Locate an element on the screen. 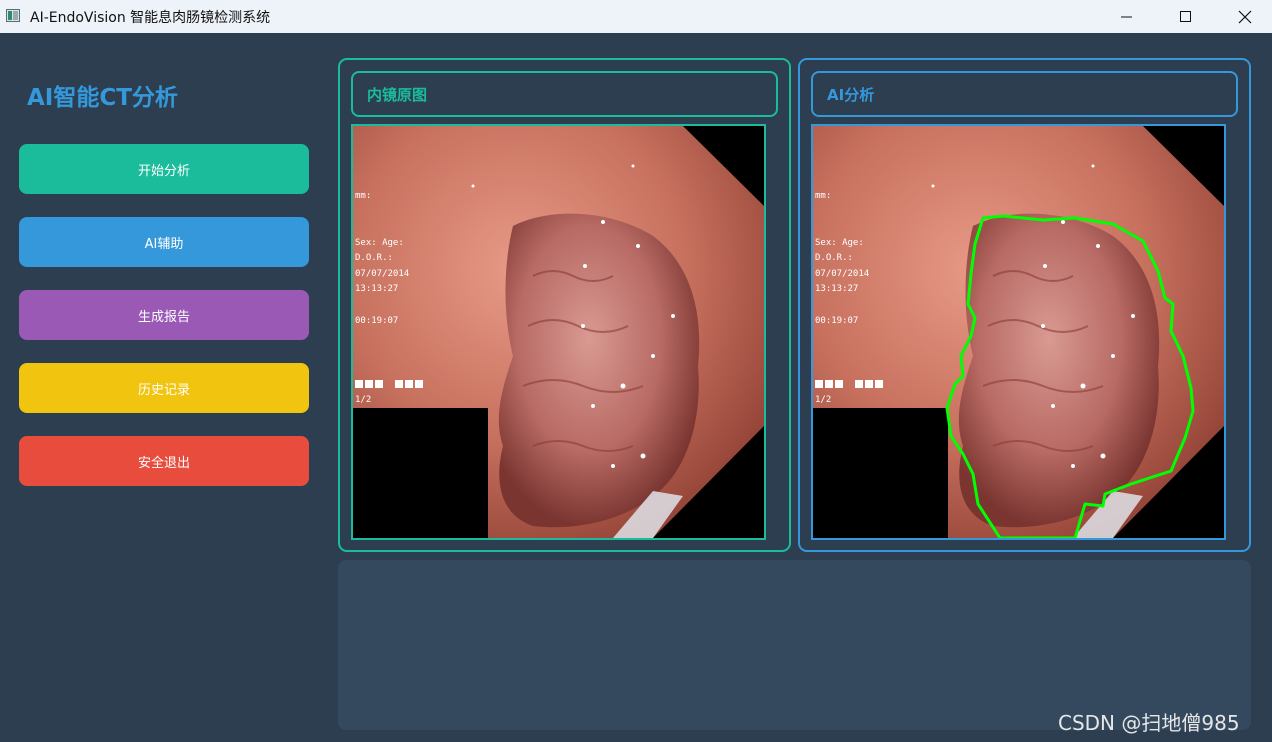 Image resolution: width=1272 pixels, height=742 pixels. sidebar-title: AI智能CT分析 is located at coordinates (102, 98).